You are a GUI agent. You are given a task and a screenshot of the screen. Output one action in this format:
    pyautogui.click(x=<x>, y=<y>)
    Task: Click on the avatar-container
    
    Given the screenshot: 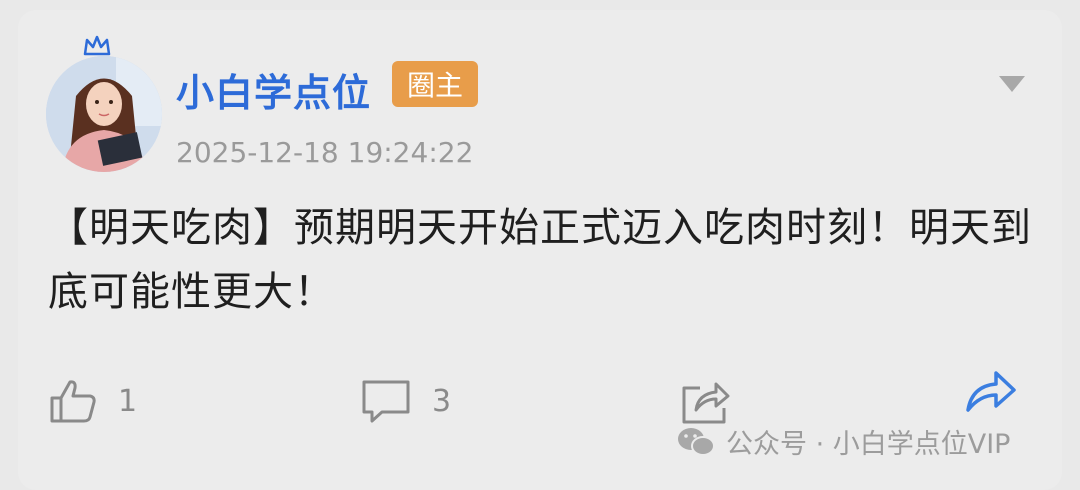 What is the action you would take?
    pyautogui.click(x=104, y=104)
    